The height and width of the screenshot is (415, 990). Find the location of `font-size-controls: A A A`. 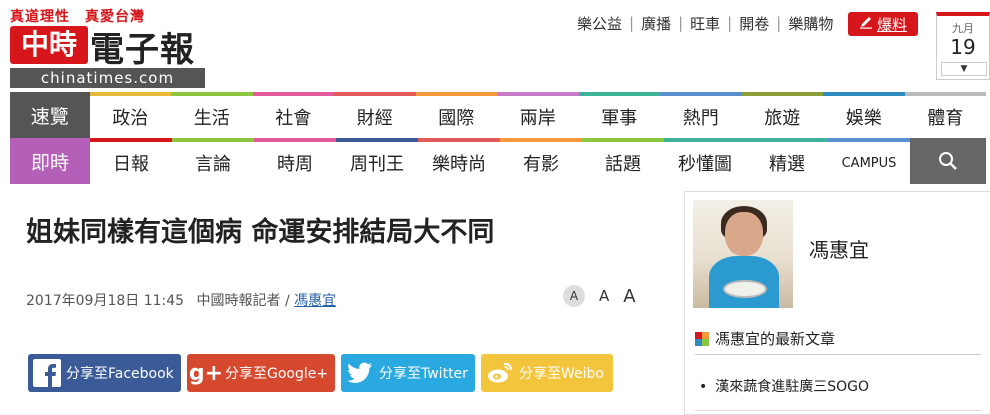

font-size-controls: A A A is located at coordinates (599, 296).